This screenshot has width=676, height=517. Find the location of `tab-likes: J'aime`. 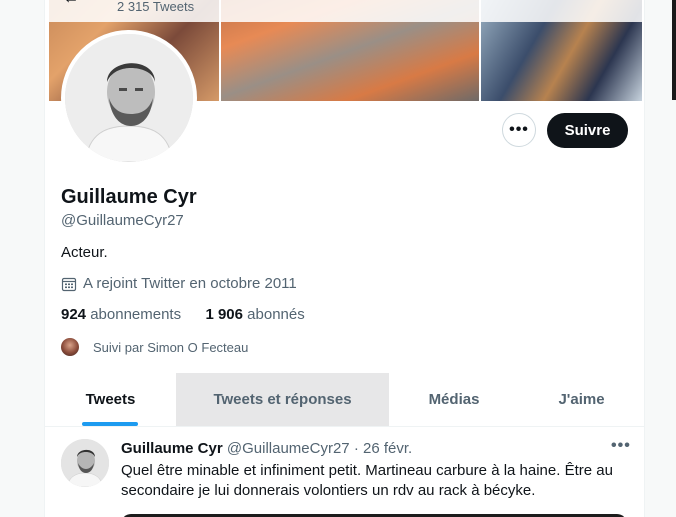

tab-likes: J'aime is located at coordinates (581, 399).